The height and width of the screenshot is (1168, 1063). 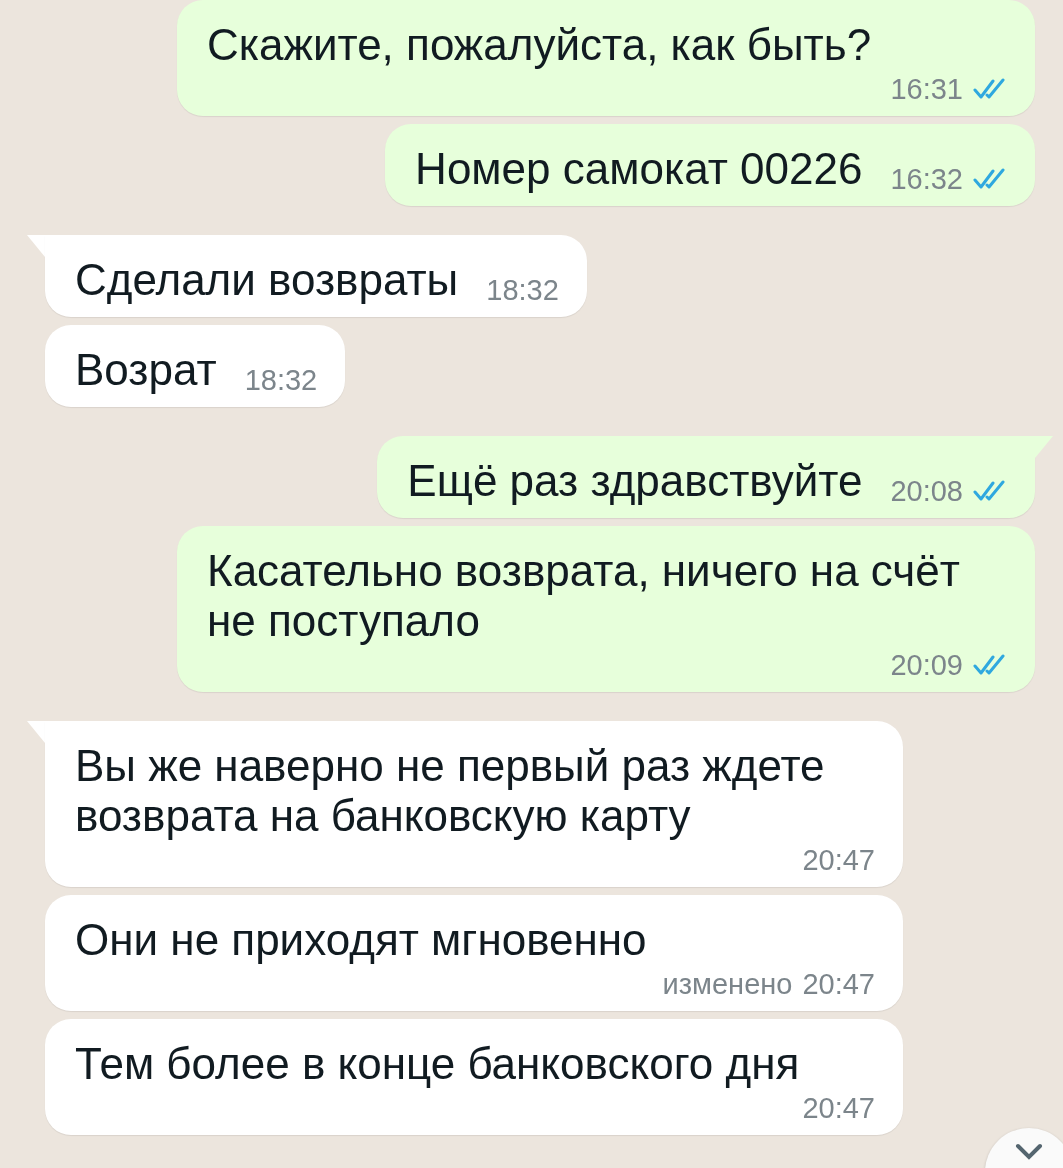 What do you see at coordinates (727, 984) in the screenshot?
I see `edited-label: изменено` at bounding box center [727, 984].